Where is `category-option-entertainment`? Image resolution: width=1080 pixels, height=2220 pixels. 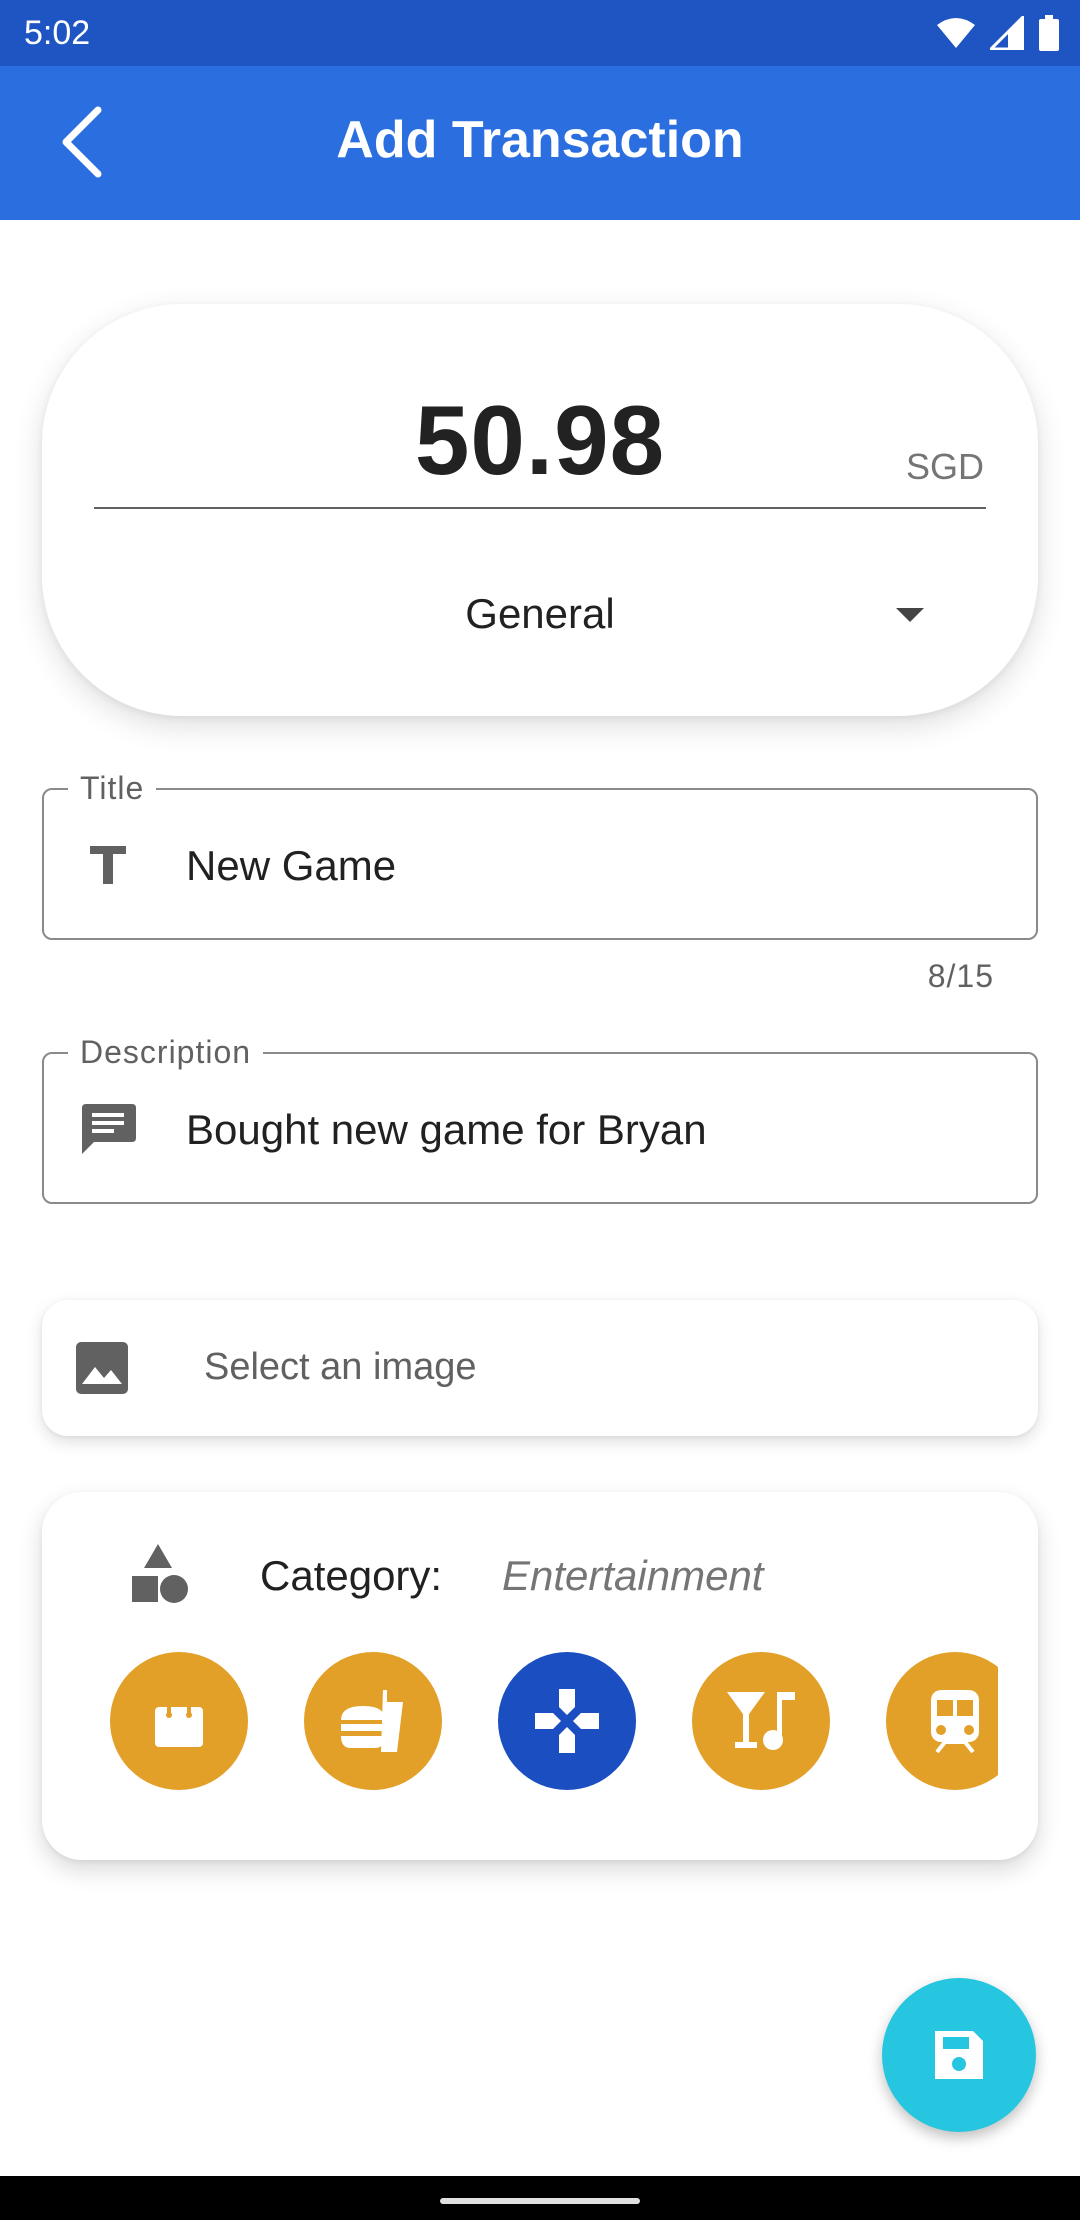
category-option-entertainment is located at coordinates (567, 1721).